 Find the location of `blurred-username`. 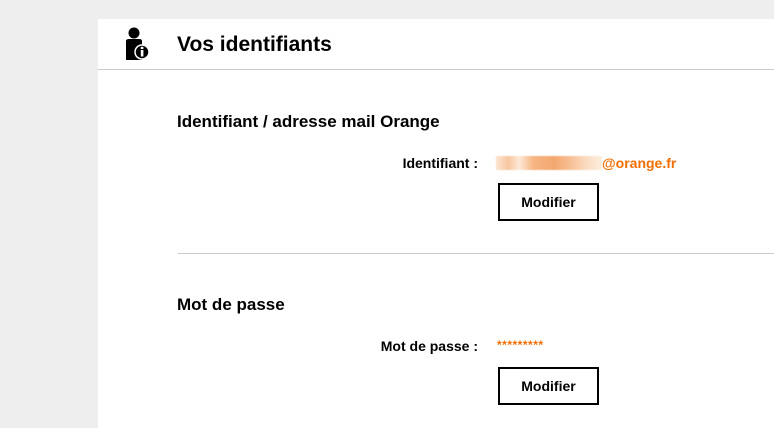

blurred-username is located at coordinates (549, 163).